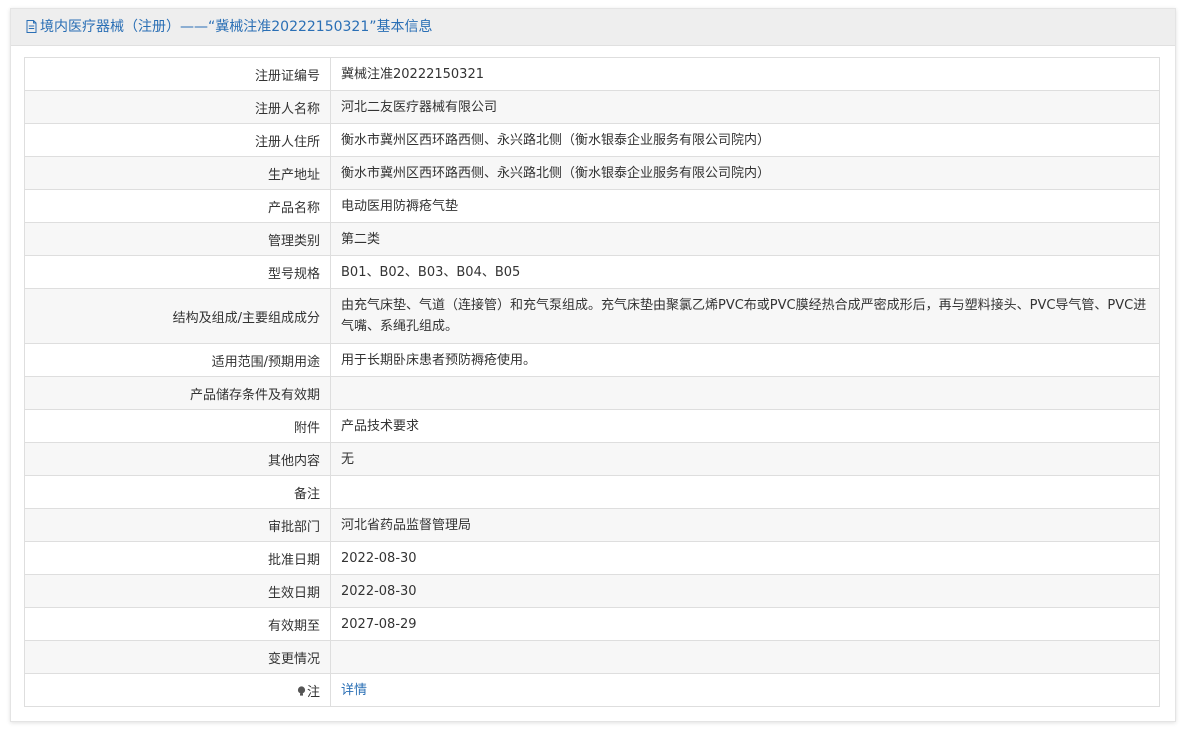  What do you see at coordinates (177, 525) in the screenshot?
I see `row-label: 审批部门` at bounding box center [177, 525].